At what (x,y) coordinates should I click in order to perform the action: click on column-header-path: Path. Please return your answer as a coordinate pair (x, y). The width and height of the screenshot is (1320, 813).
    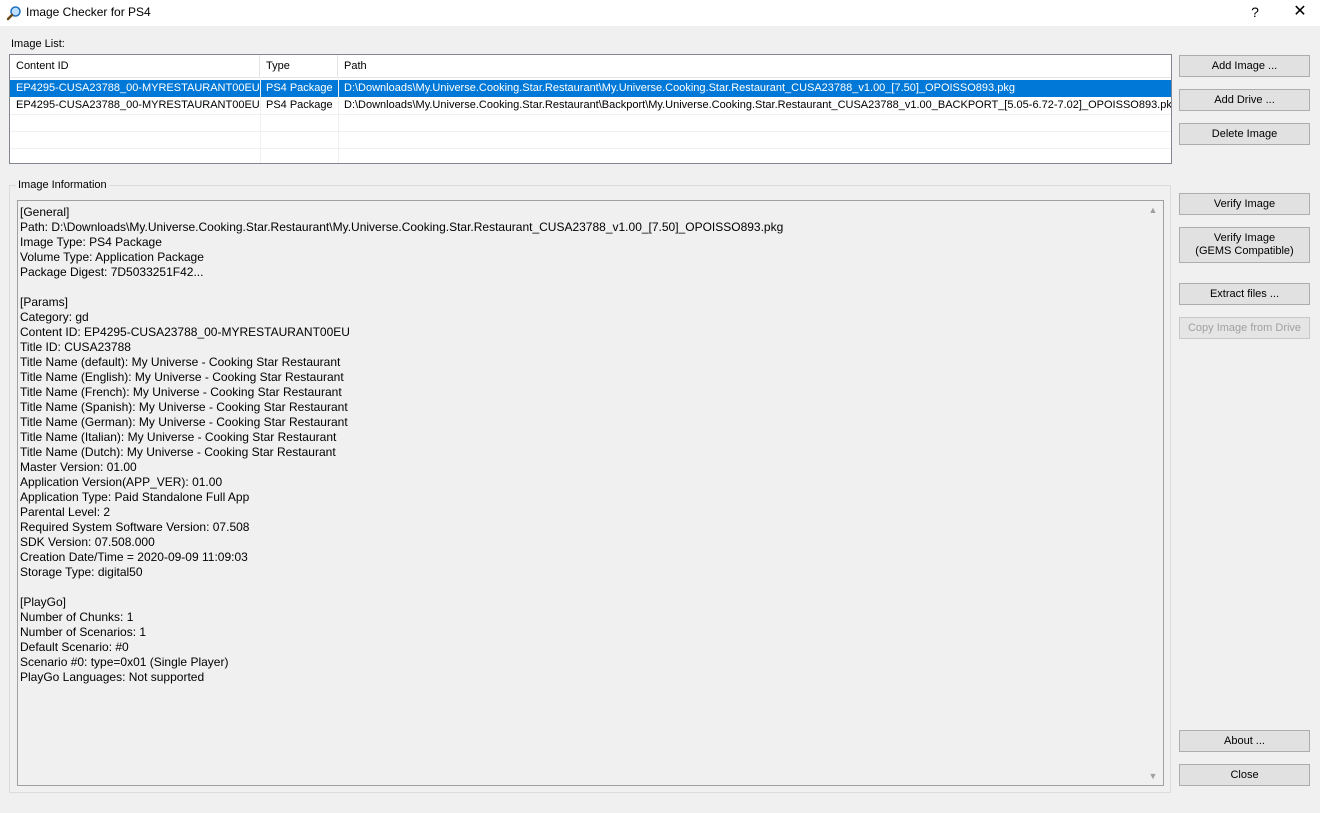
    Looking at the image, I should click on (754, 66).